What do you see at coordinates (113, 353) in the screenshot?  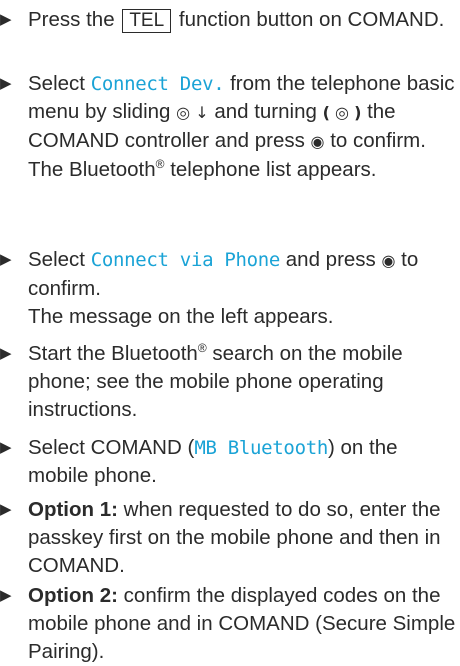 I see `step-text: Start the Bluetooth` at bounding box center [113, 353].